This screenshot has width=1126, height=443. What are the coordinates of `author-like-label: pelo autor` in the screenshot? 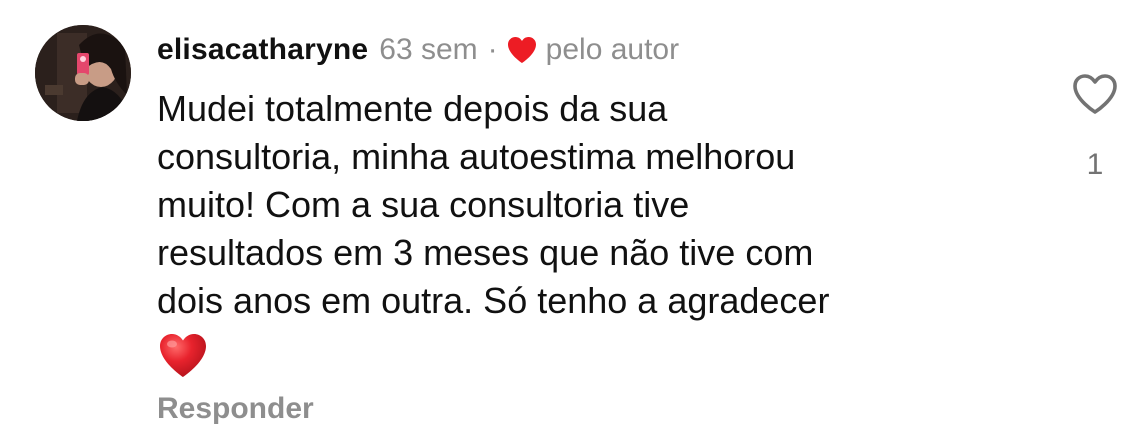 It's located at (612, 49).